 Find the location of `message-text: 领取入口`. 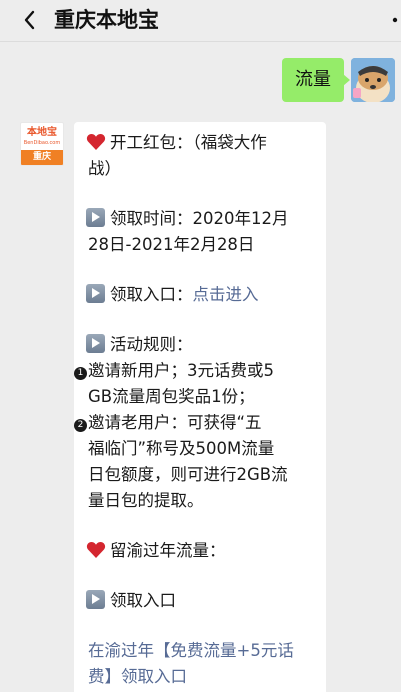

message-text: 领取入口 is located at coordinates (143, 600).